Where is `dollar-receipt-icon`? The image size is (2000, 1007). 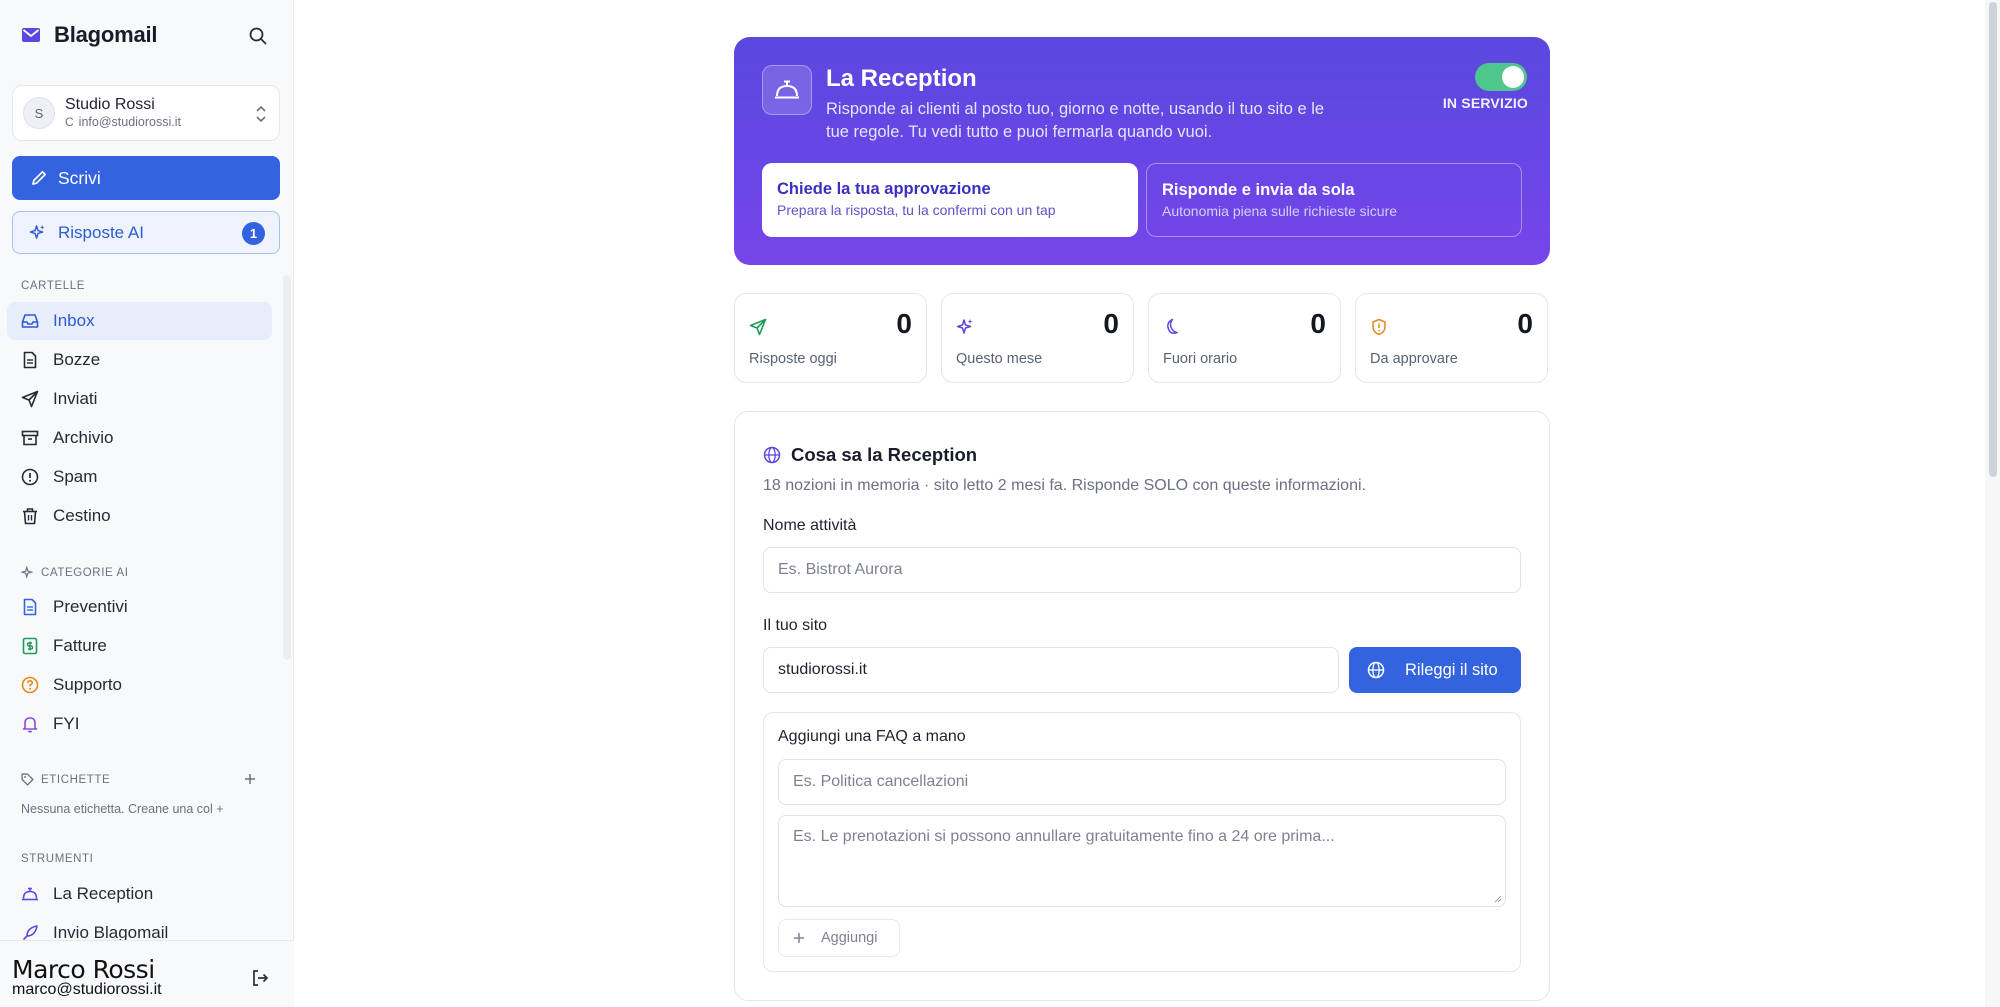 dollar-receipt-icon is located at coordinates (30, 646).